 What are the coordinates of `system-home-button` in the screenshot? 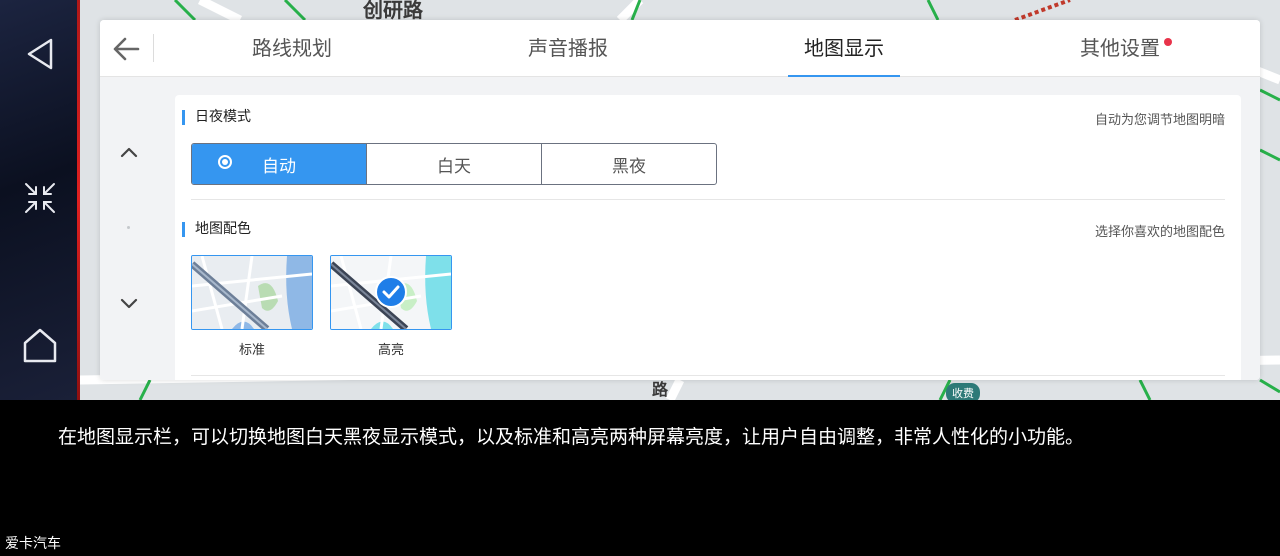 It's located at (40, 345).